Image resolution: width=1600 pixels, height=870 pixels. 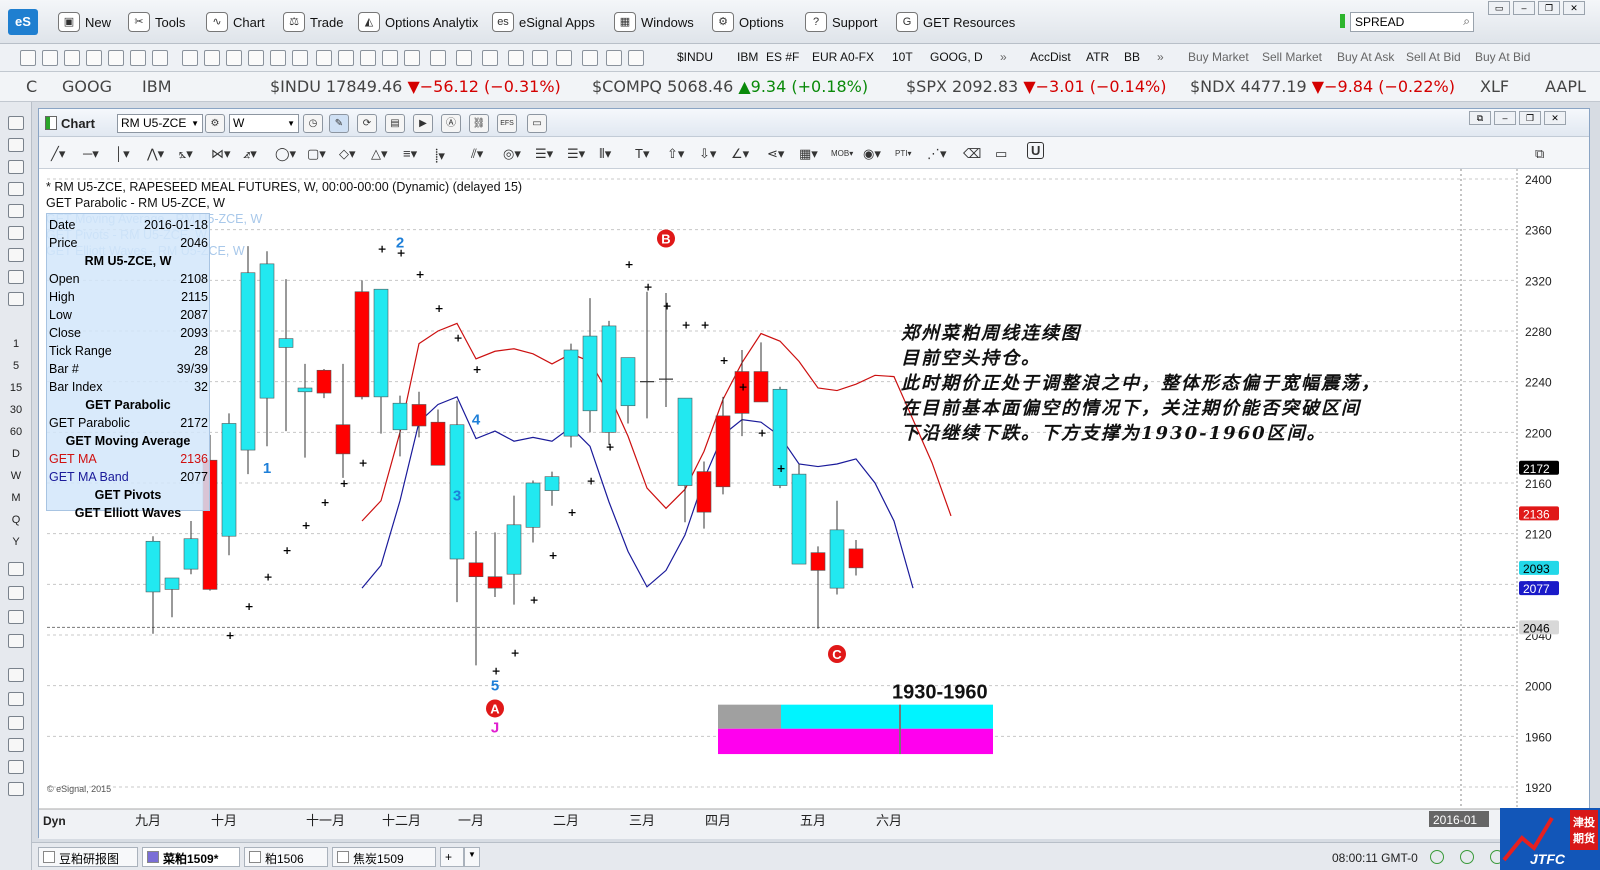 I want to click on drawing-tool-icon: ◎▾, so click(x=512, y=154).